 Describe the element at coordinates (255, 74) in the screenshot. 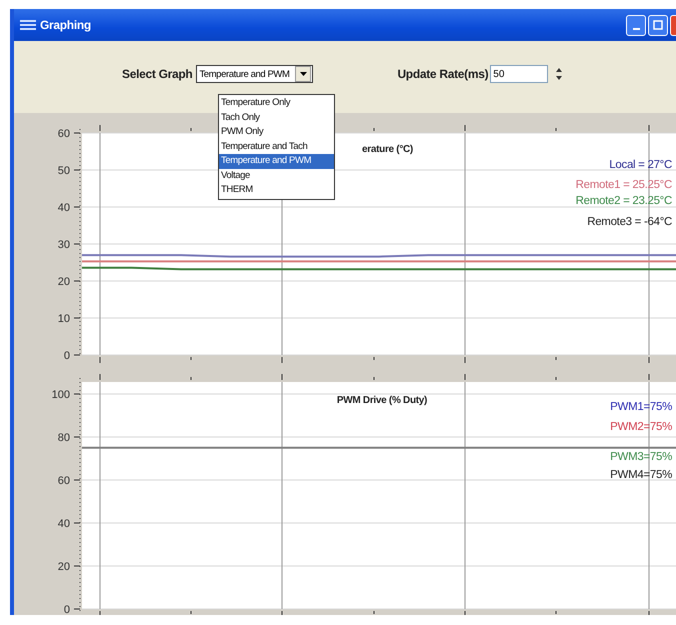

I see `graph-dropdown: Temperature and PWM` at that location.